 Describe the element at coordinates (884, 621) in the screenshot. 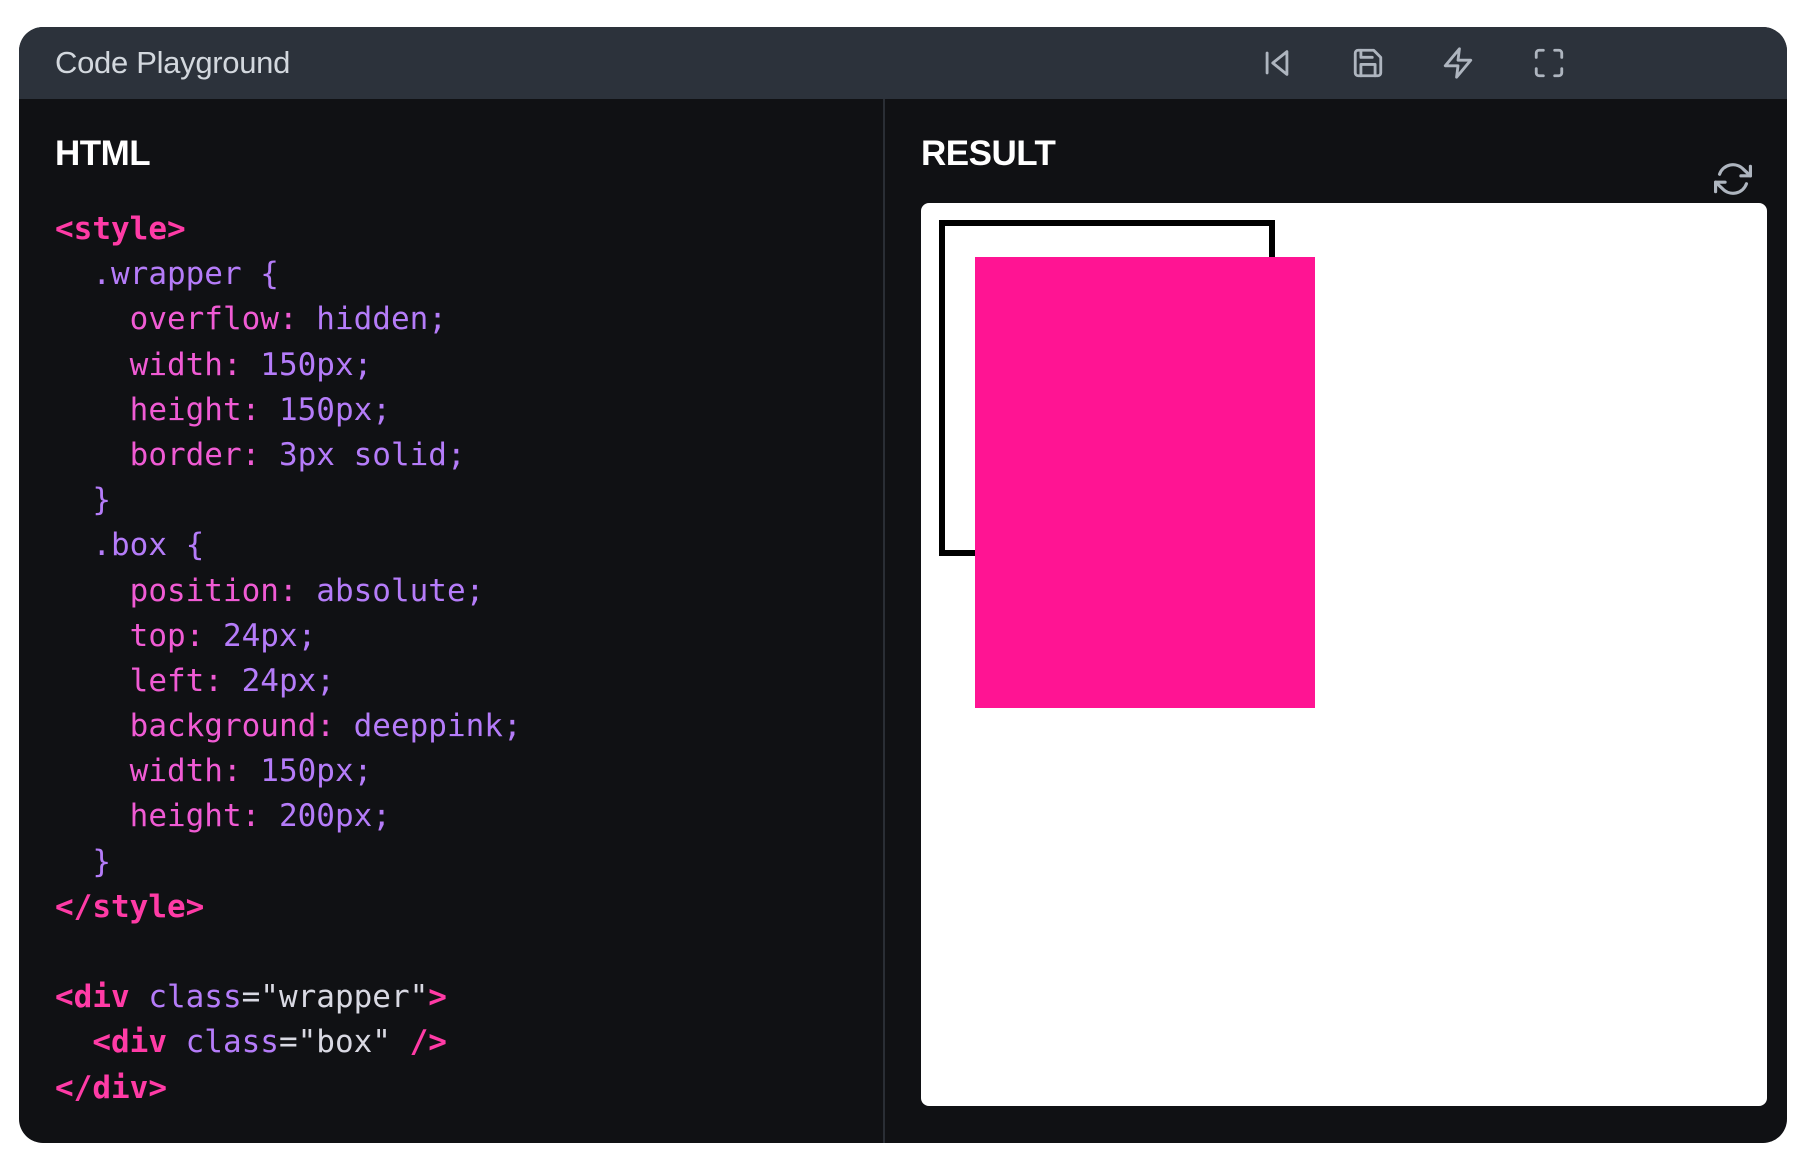

I see `panel-divider` at that location.